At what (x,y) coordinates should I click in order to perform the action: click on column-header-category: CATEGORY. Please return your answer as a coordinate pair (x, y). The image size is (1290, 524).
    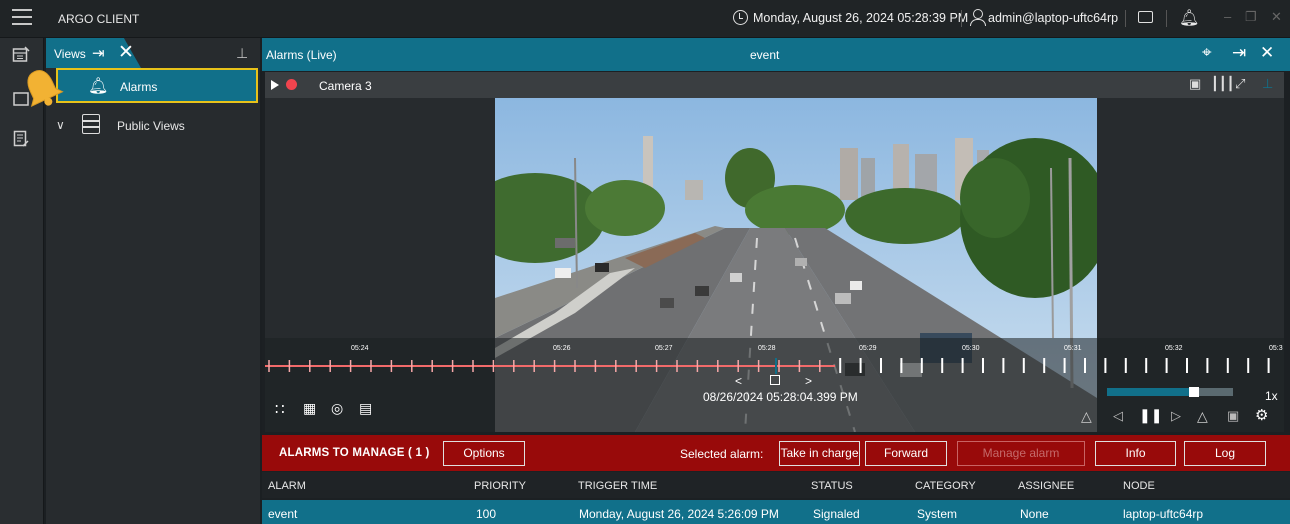
    Looking at the image, I should click on (945, 486).